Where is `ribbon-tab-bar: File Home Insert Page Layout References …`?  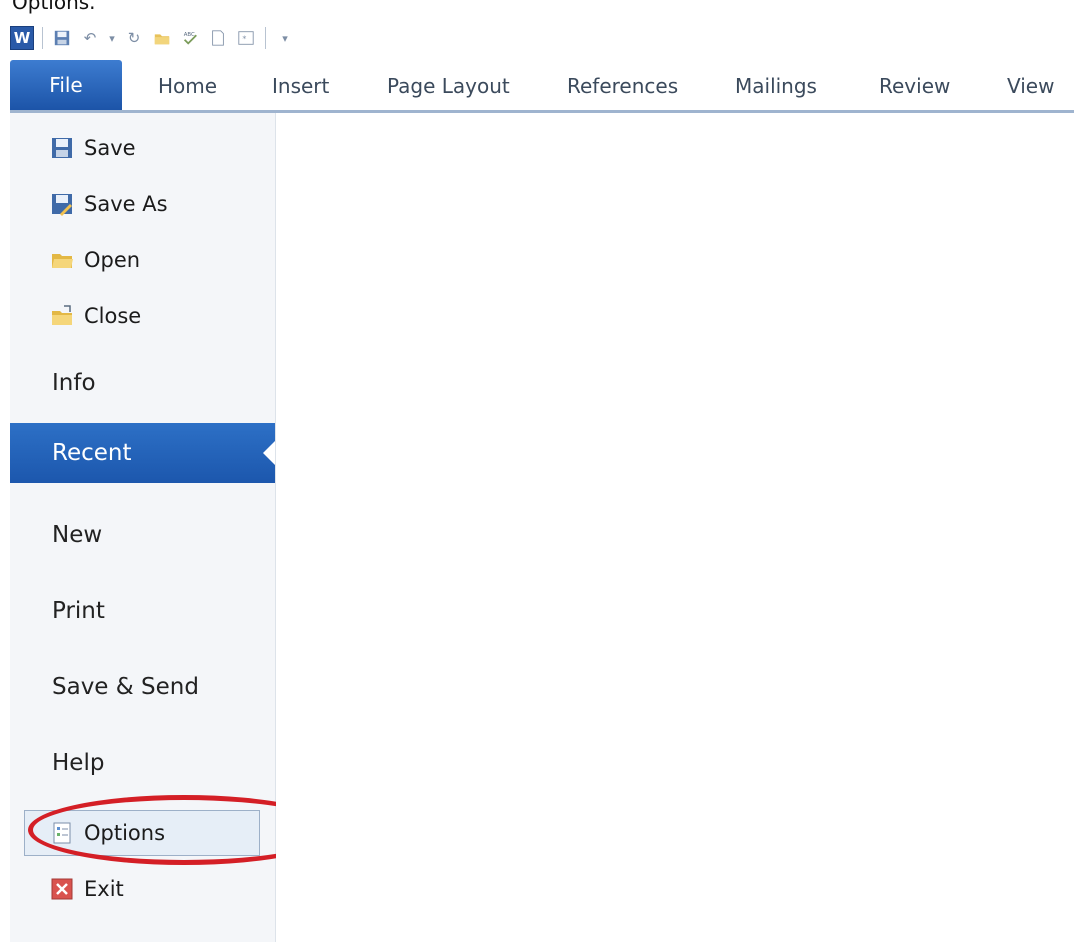 ribbon-tab-bar: File Home Insert Page Layout References … is located at coordinates (542, 85).